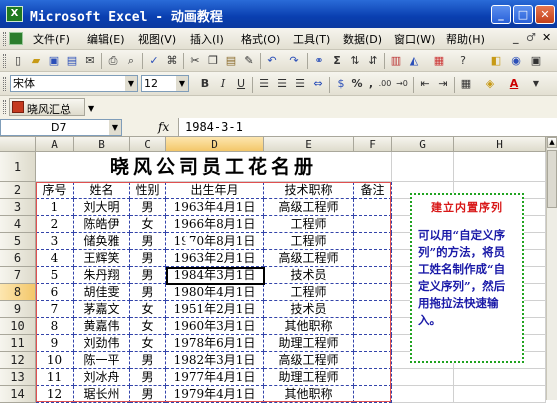 The width and height of the screenshot is (557, 403). What do you see at coordinates (514, 84) in the screenshot?
I see `font-color-button: A` at bounding box center [514, 84].